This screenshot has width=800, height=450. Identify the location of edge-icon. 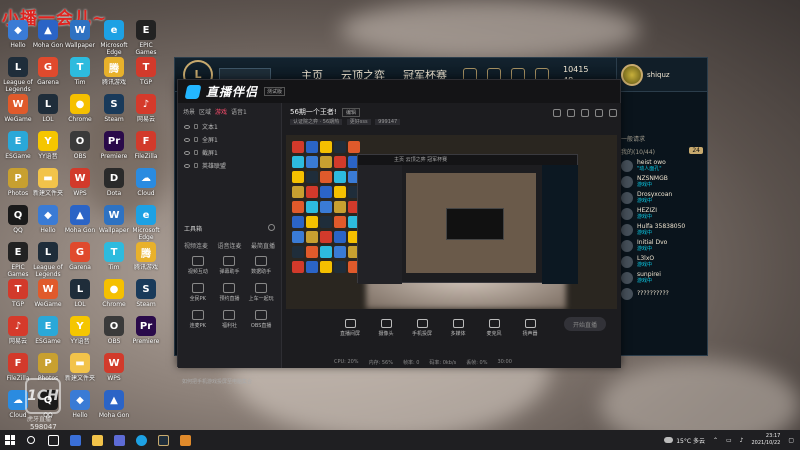
(141, 440).